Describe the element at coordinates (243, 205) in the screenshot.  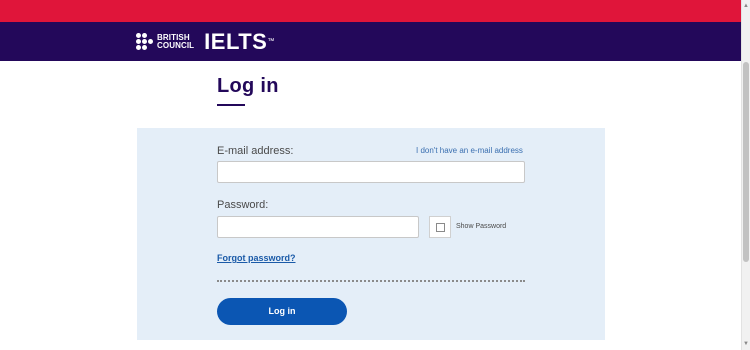
I see `password-label: Password:` at that location.